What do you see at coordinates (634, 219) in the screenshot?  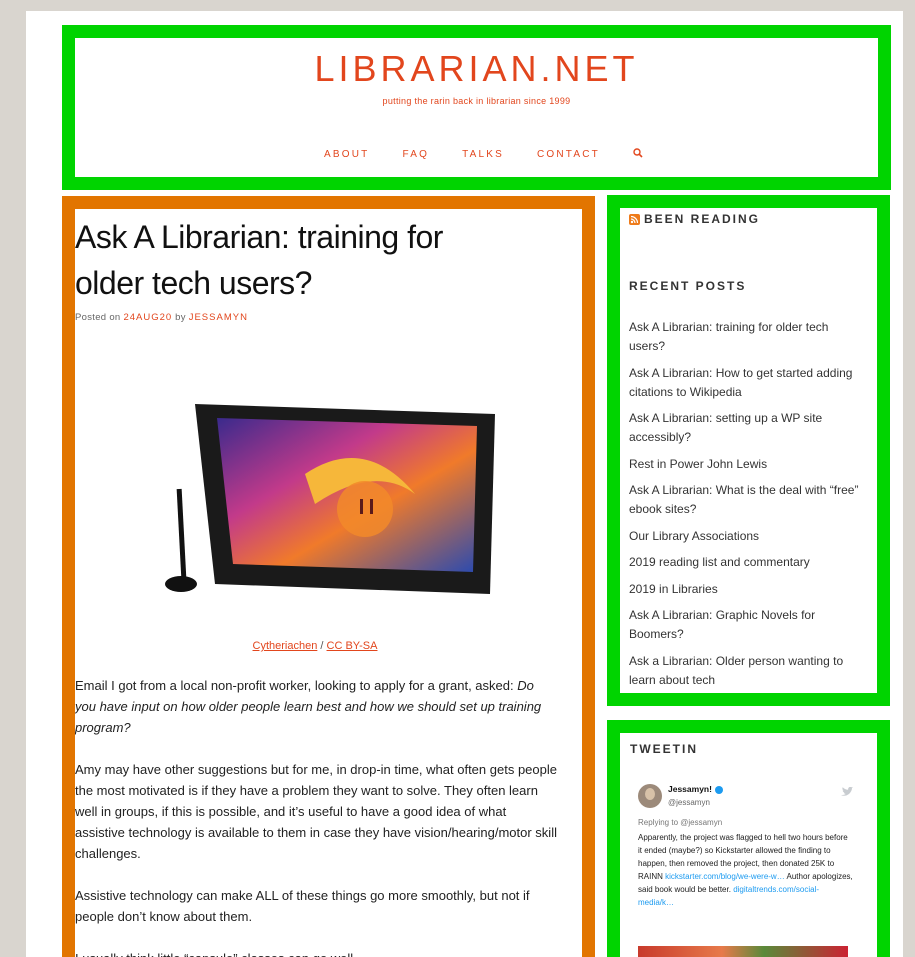 I see `rss-icon` at bounding box center [634, 219].